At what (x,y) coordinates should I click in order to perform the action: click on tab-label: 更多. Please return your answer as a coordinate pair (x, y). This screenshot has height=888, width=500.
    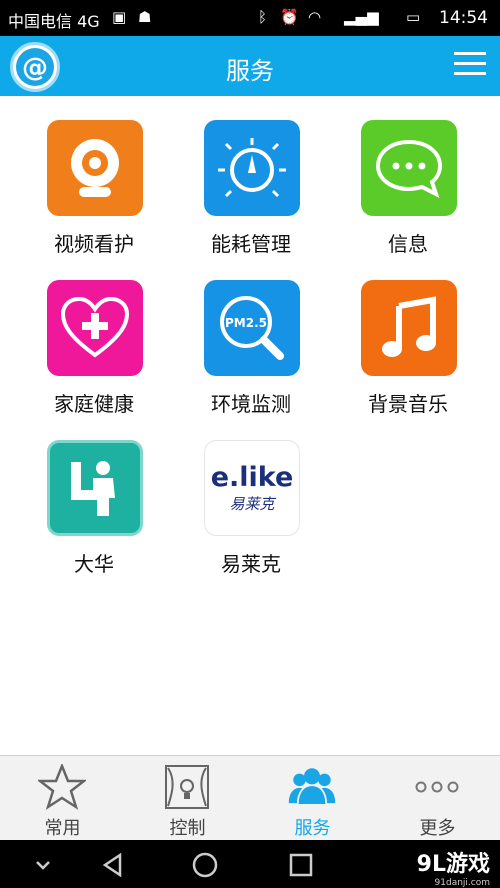
    Looking at the image, I should click on (437, 828).